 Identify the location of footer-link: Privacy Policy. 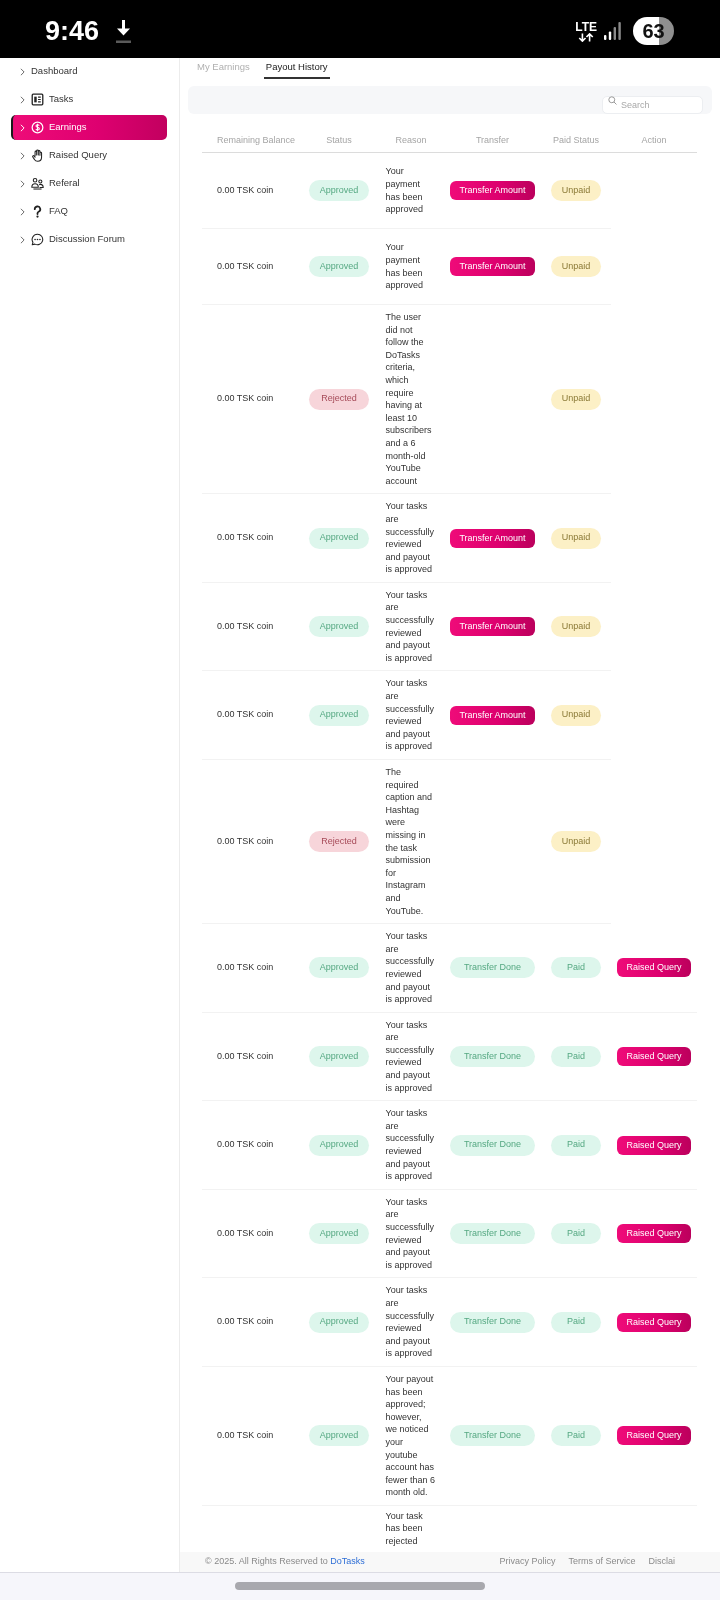
(527, 1562).